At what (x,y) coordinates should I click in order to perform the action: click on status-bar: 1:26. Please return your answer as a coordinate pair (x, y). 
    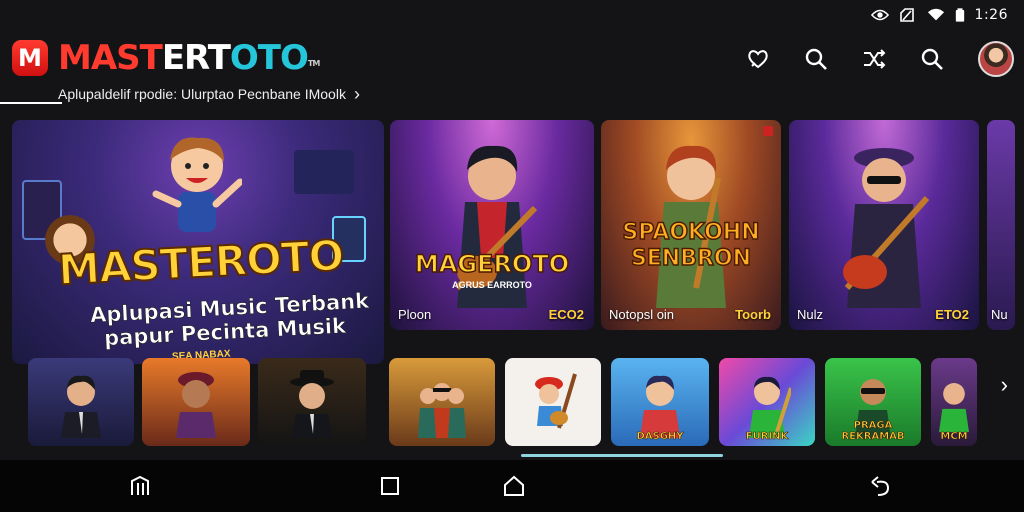
    Looking at the image, I should click on (512, 15).